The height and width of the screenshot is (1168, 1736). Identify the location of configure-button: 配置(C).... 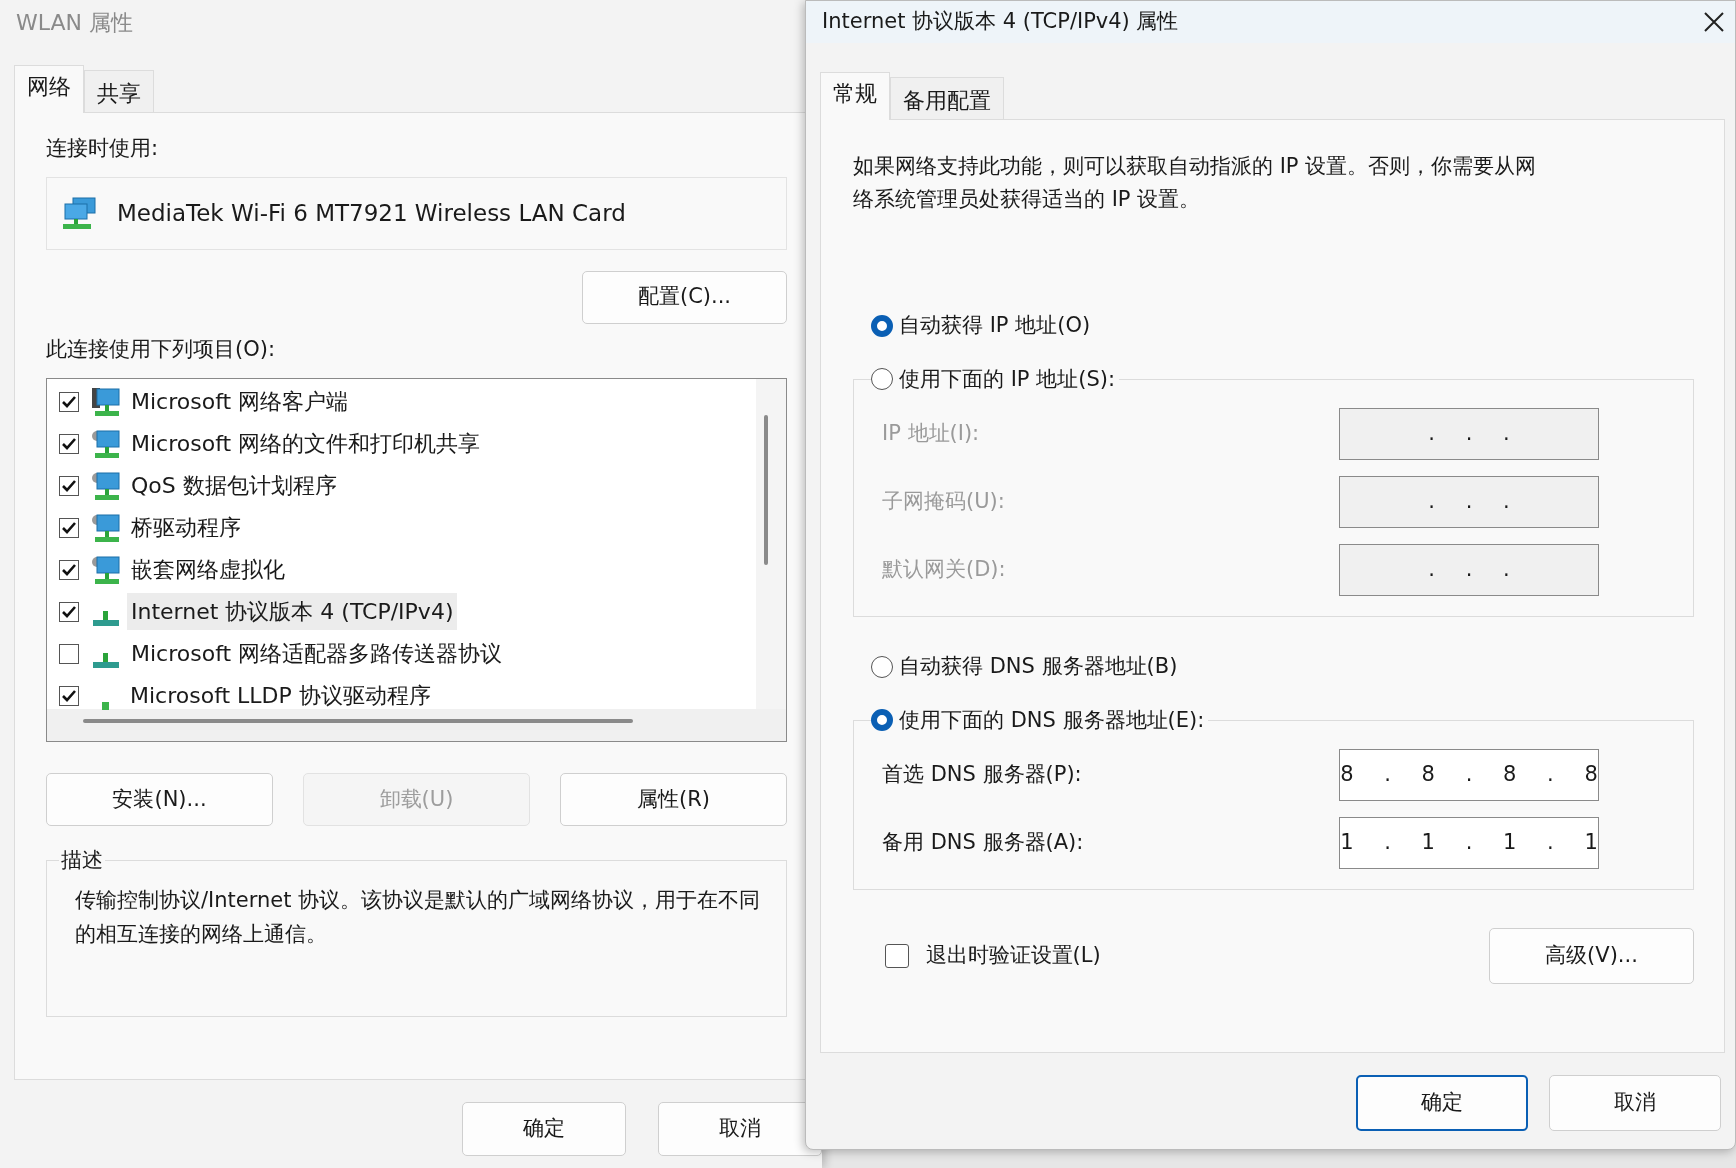
(684, 297).